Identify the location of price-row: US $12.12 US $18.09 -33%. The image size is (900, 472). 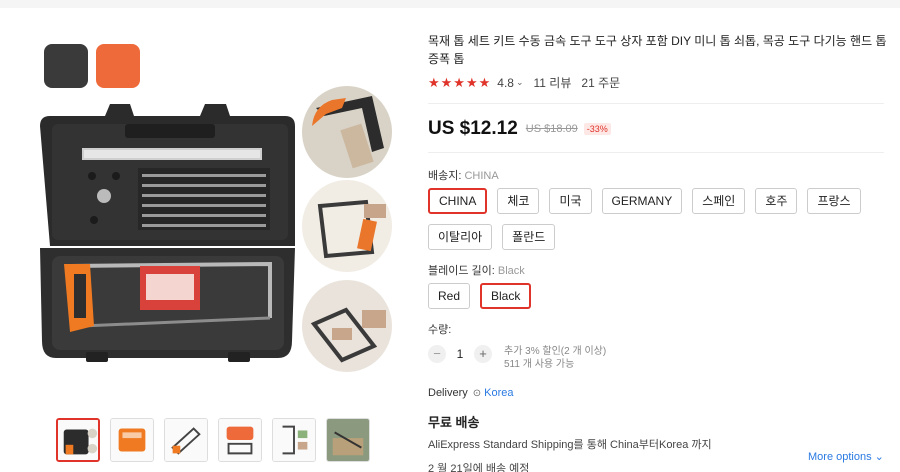
(658, 129).